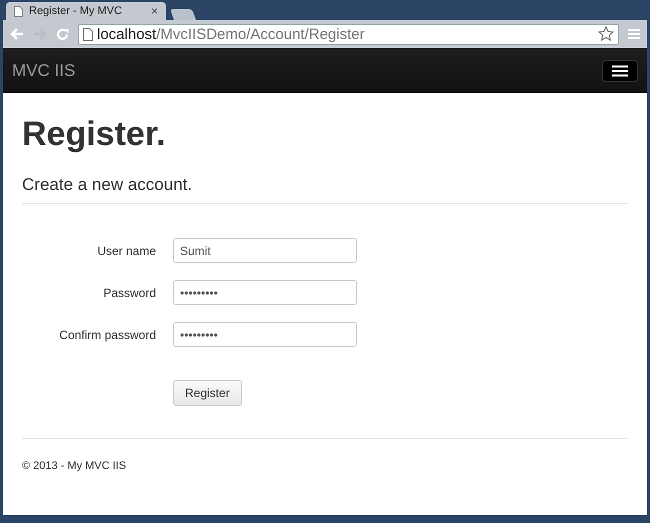  What do you see at coordinates (348, 34) in the screenshot?
I see `address-field: localhost/MvcIISDemo/Account/Register` at bounding box center [348, 34].